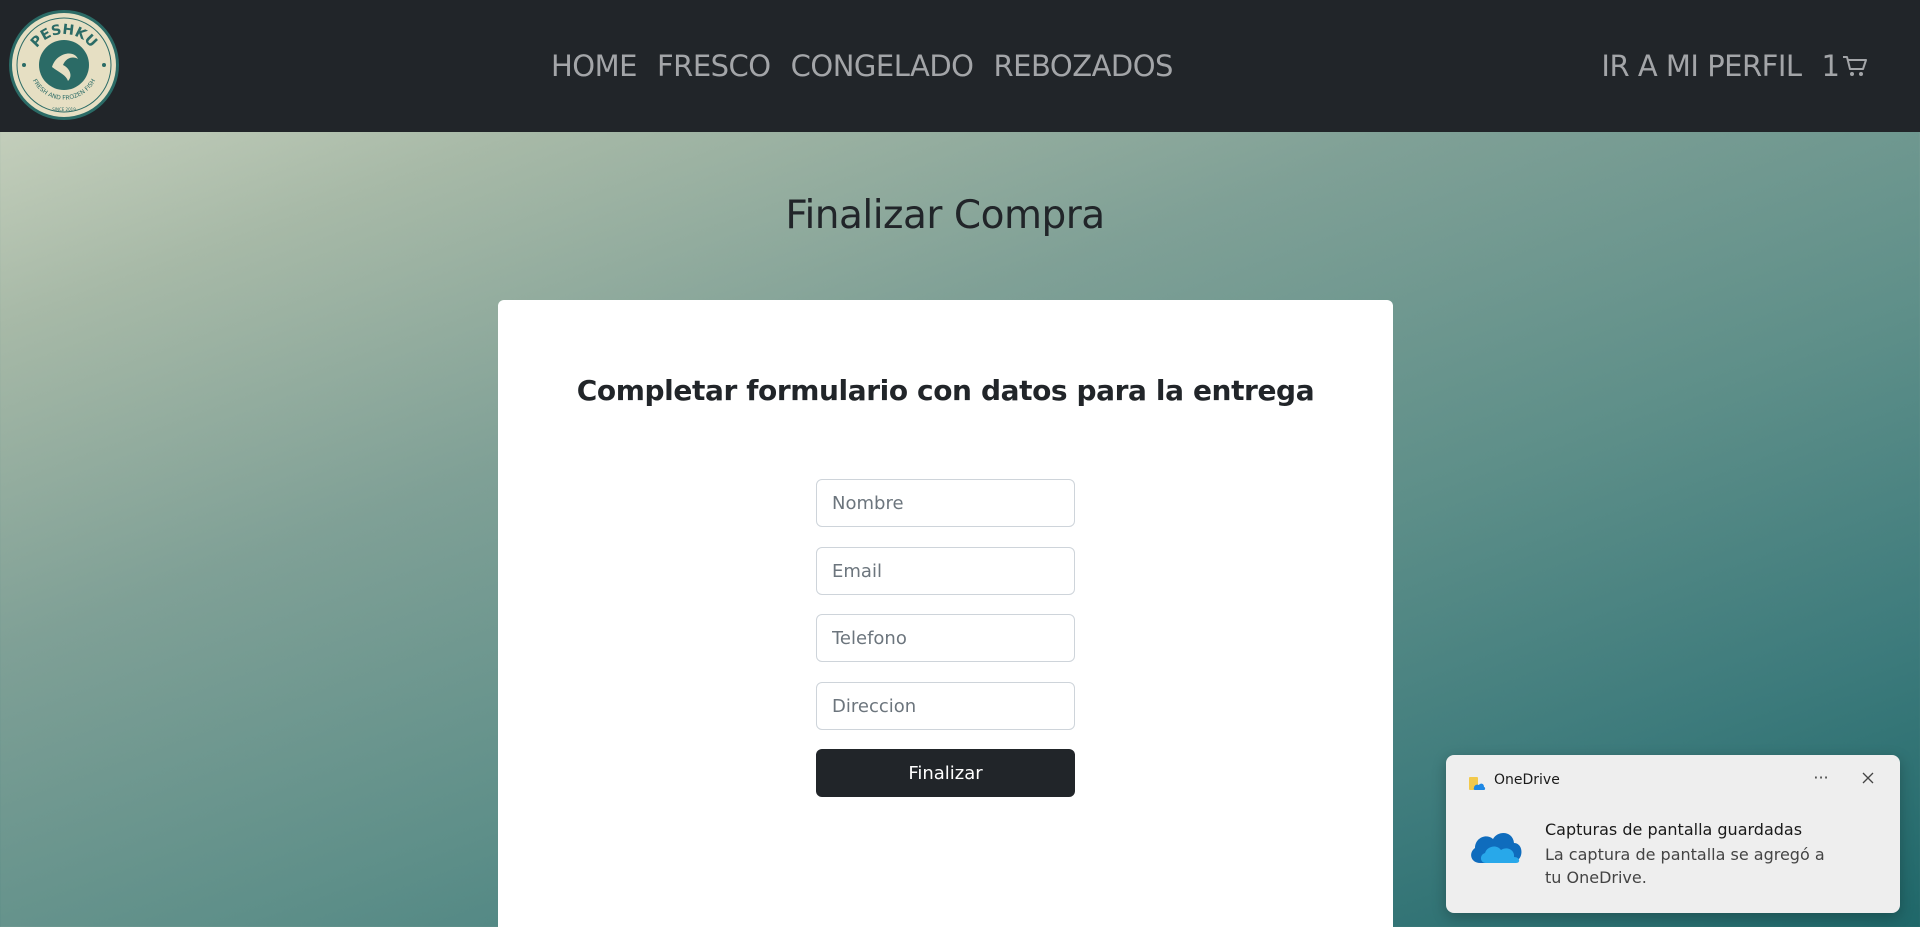 The height and width of the screenshot is (927, 1920). Describe the element at coordinates (1855, 66) in the screenshot. I see `cart-icon` at that location.